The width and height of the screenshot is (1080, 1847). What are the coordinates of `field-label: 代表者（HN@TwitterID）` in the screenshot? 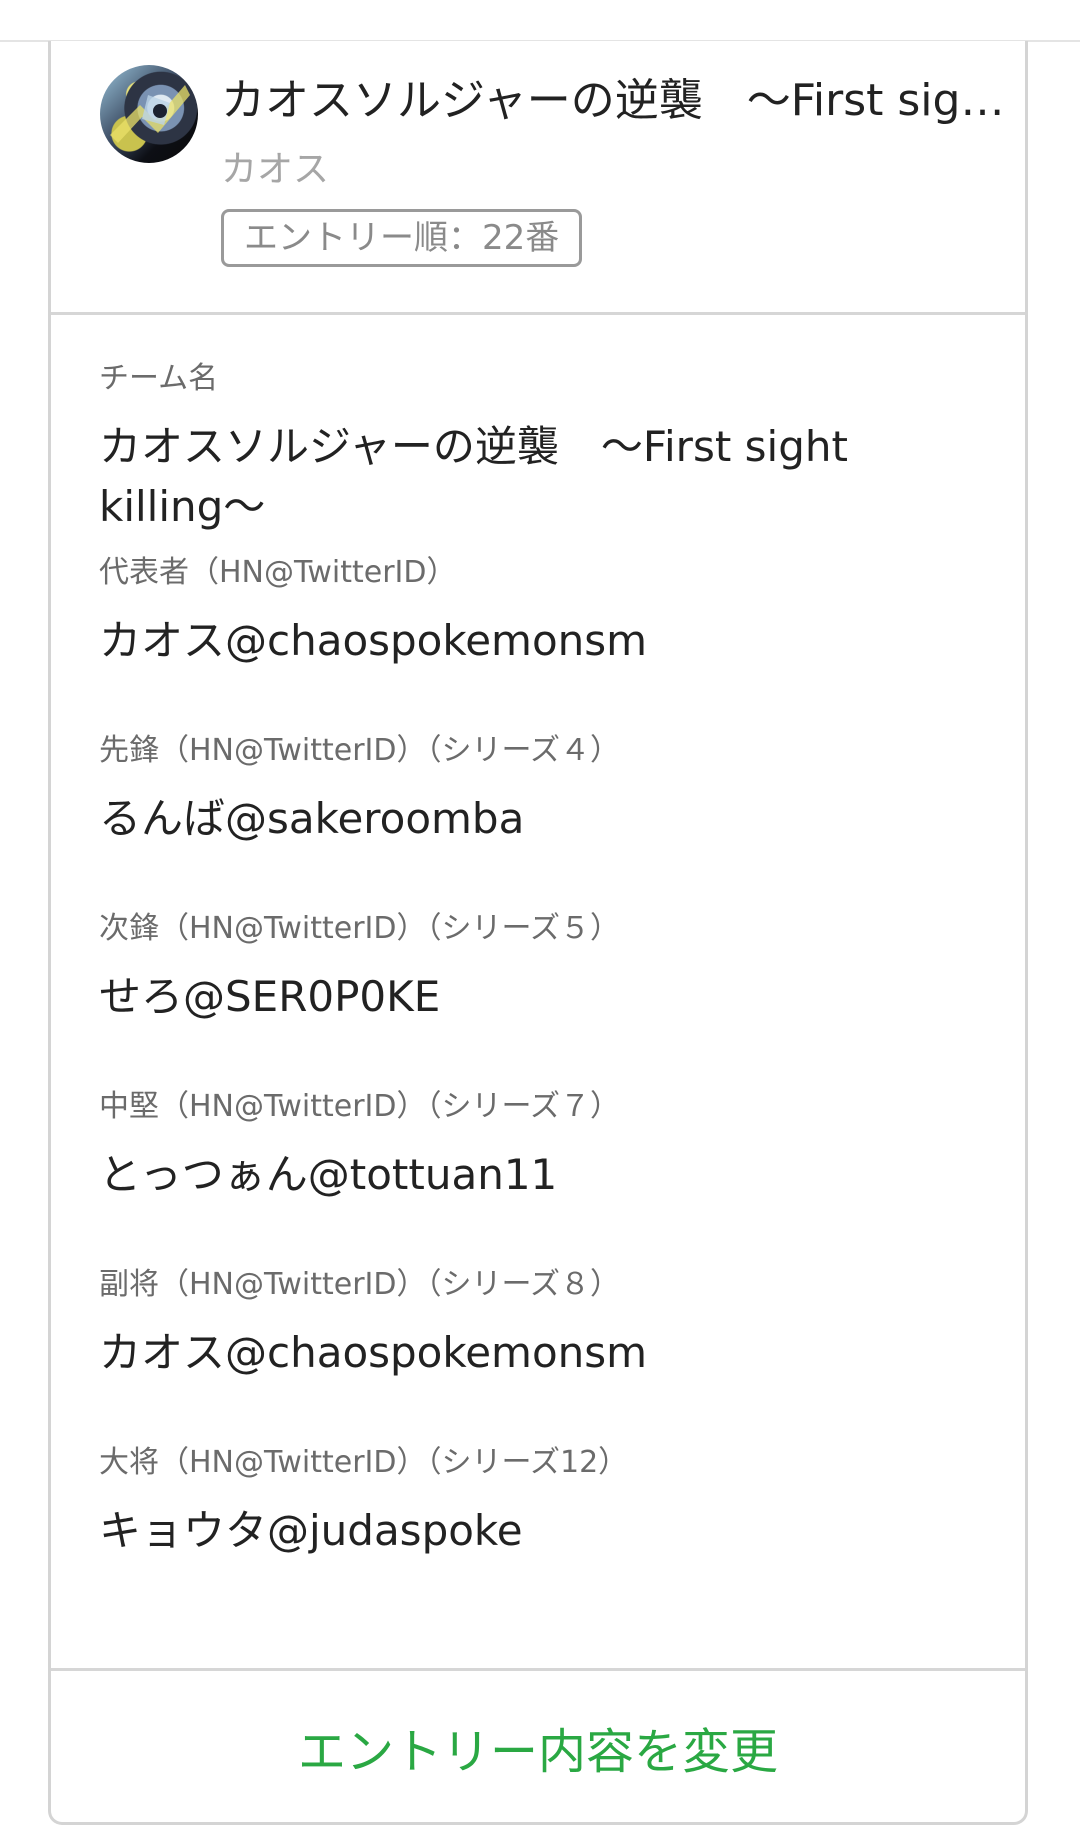 It's located at (278, 572).